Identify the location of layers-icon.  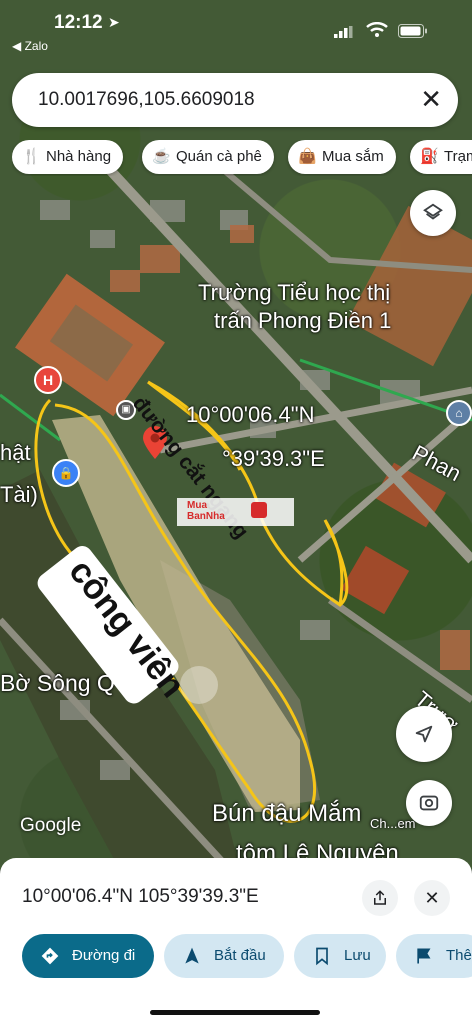
(433, 211).